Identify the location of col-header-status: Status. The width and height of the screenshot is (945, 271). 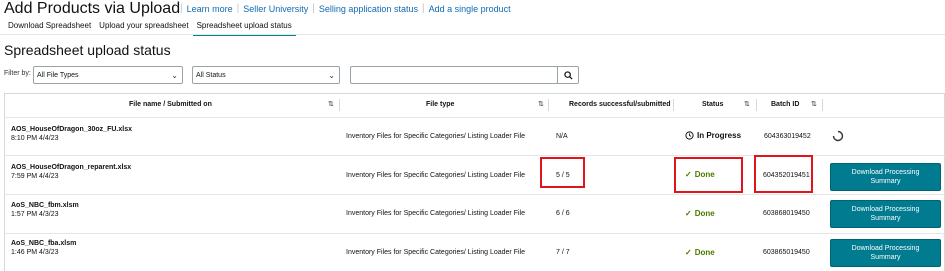
(713, 104).